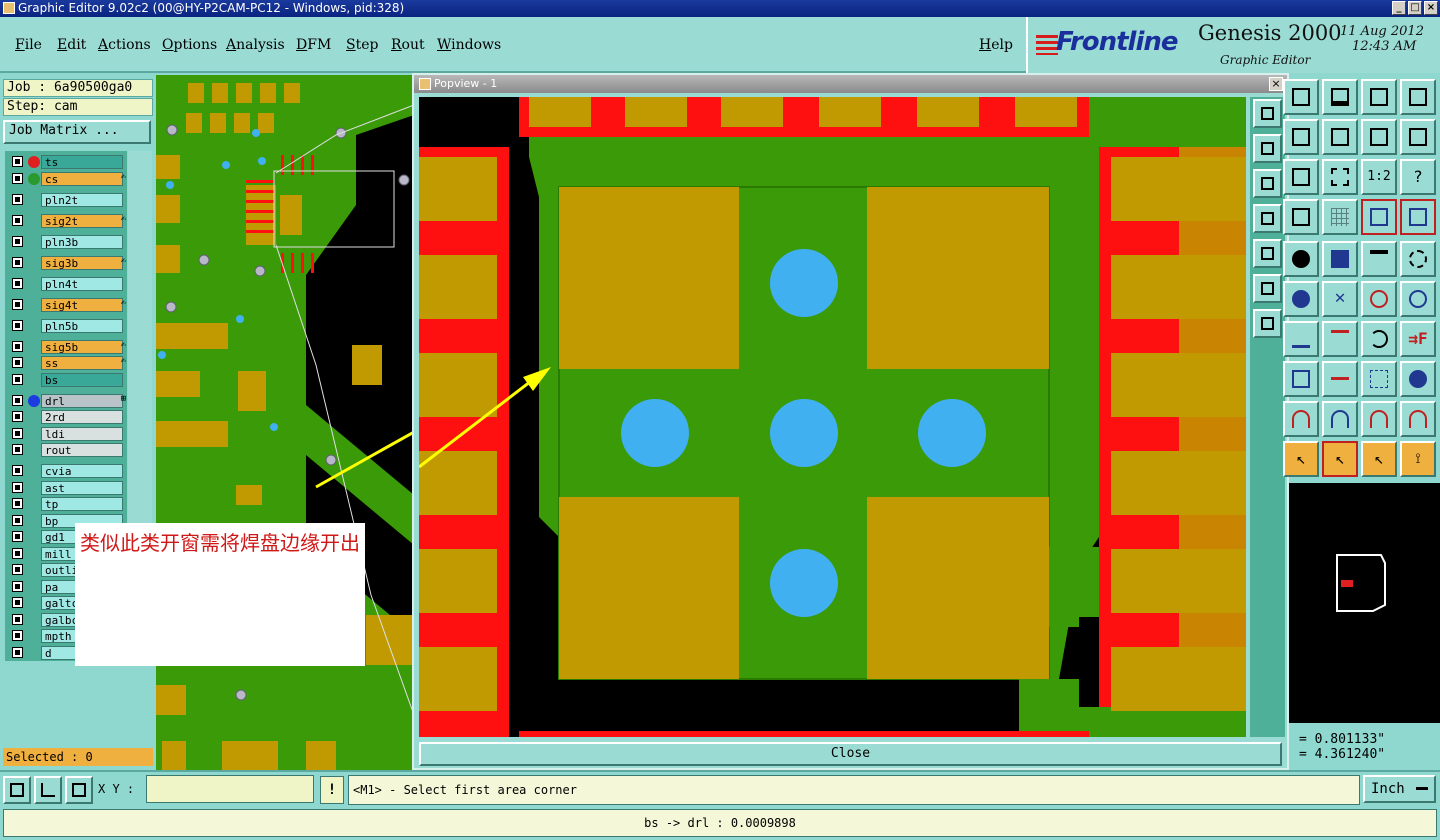  I want to click on grid-snap-button, so click(79, 790).